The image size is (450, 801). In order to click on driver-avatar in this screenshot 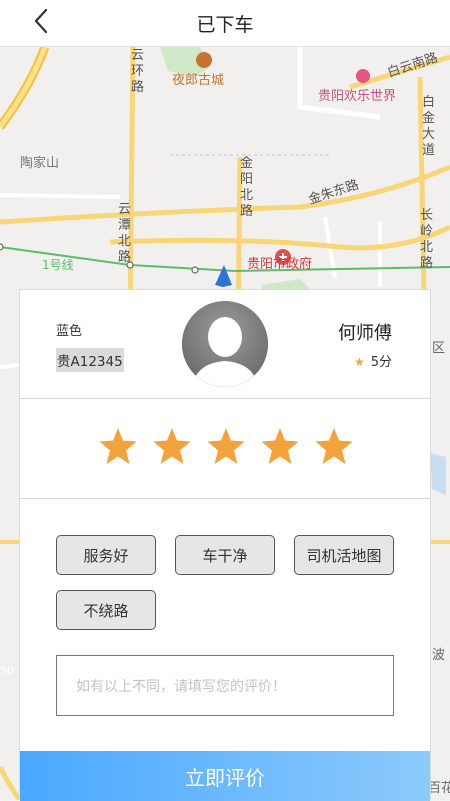, I will do `click(225, 344)`.